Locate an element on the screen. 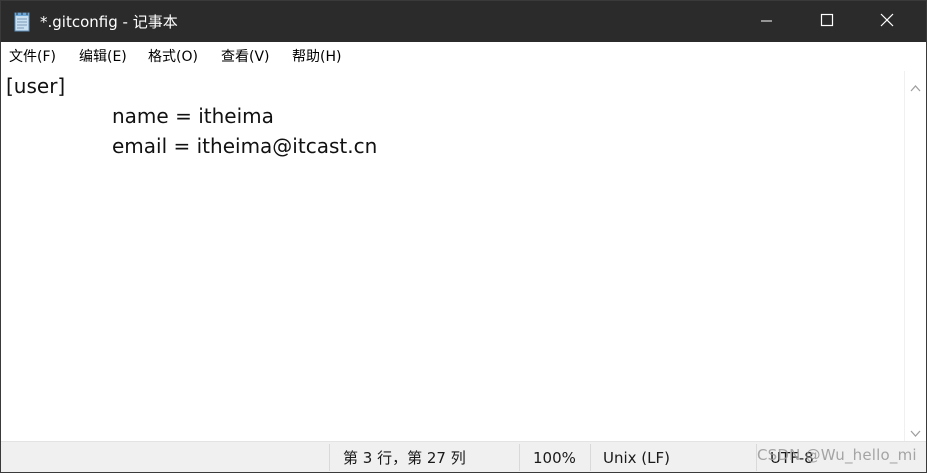  editor-line: [user] is located at coordinates (36, 86).